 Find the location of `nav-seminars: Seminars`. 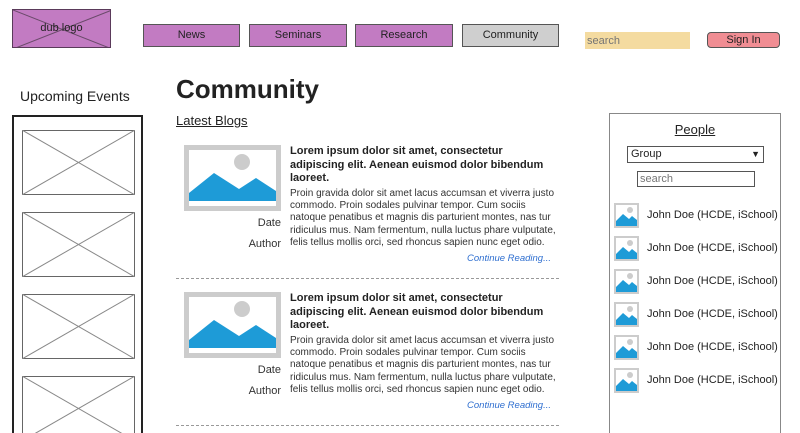

nav-seminars: Seminars is located at coordinates (298, 35).